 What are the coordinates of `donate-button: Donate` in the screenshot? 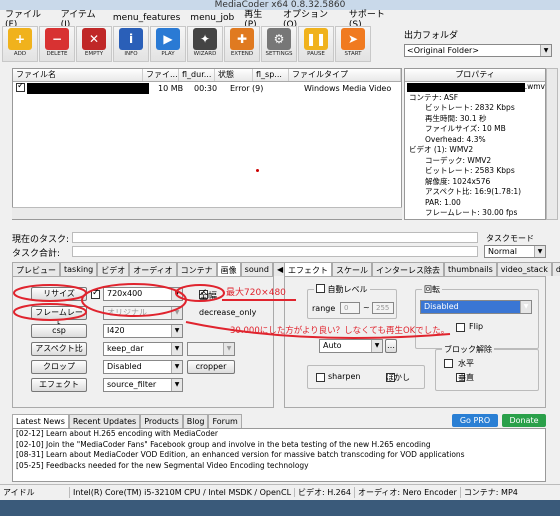 It's located at (524, 420).